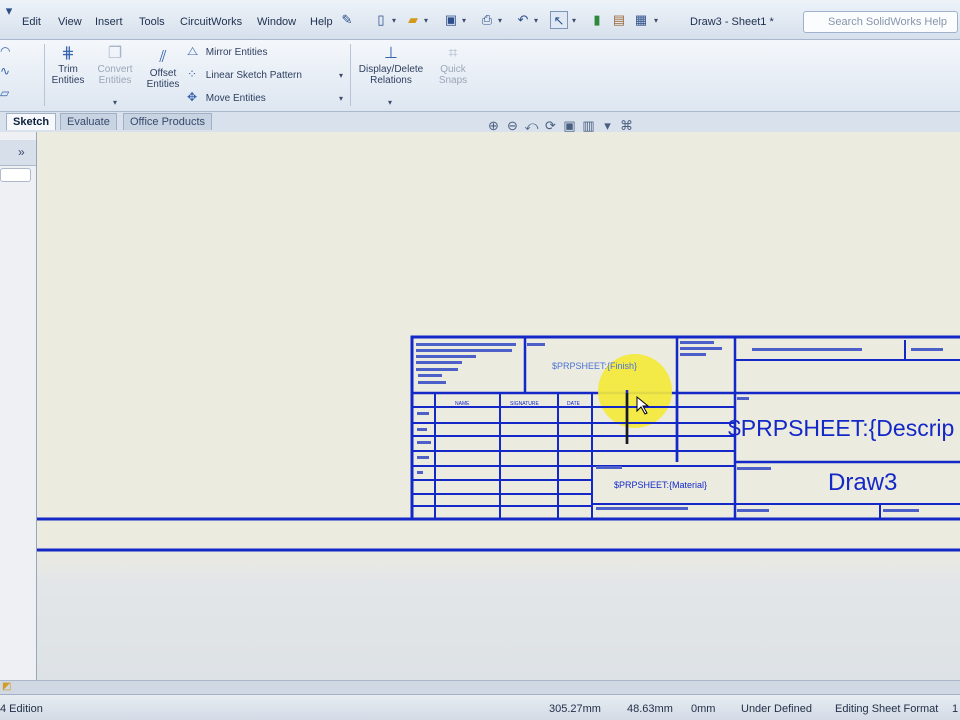 This screenshot has width=960, height=720. Describe the element at coordinates (451, 20) in the screenshot. I see `save-icon: ▣` at that location.